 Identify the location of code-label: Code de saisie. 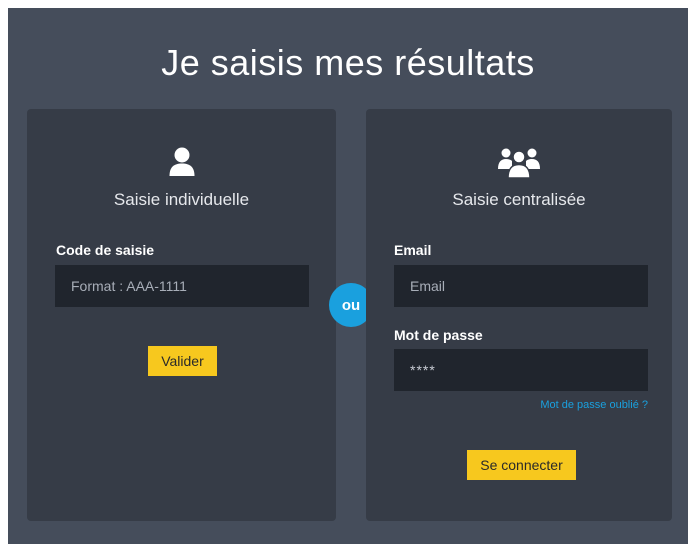
(105, 250).